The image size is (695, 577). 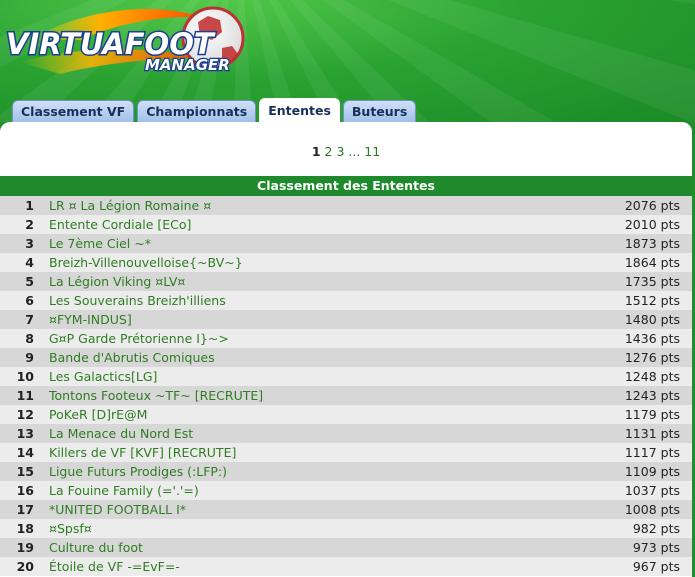 What do you see at coordinates (130, 205) in the screenshot?
I see `entente-link: LR ¤ La Légion Romaine ¤` at bounding box center [130, 205].